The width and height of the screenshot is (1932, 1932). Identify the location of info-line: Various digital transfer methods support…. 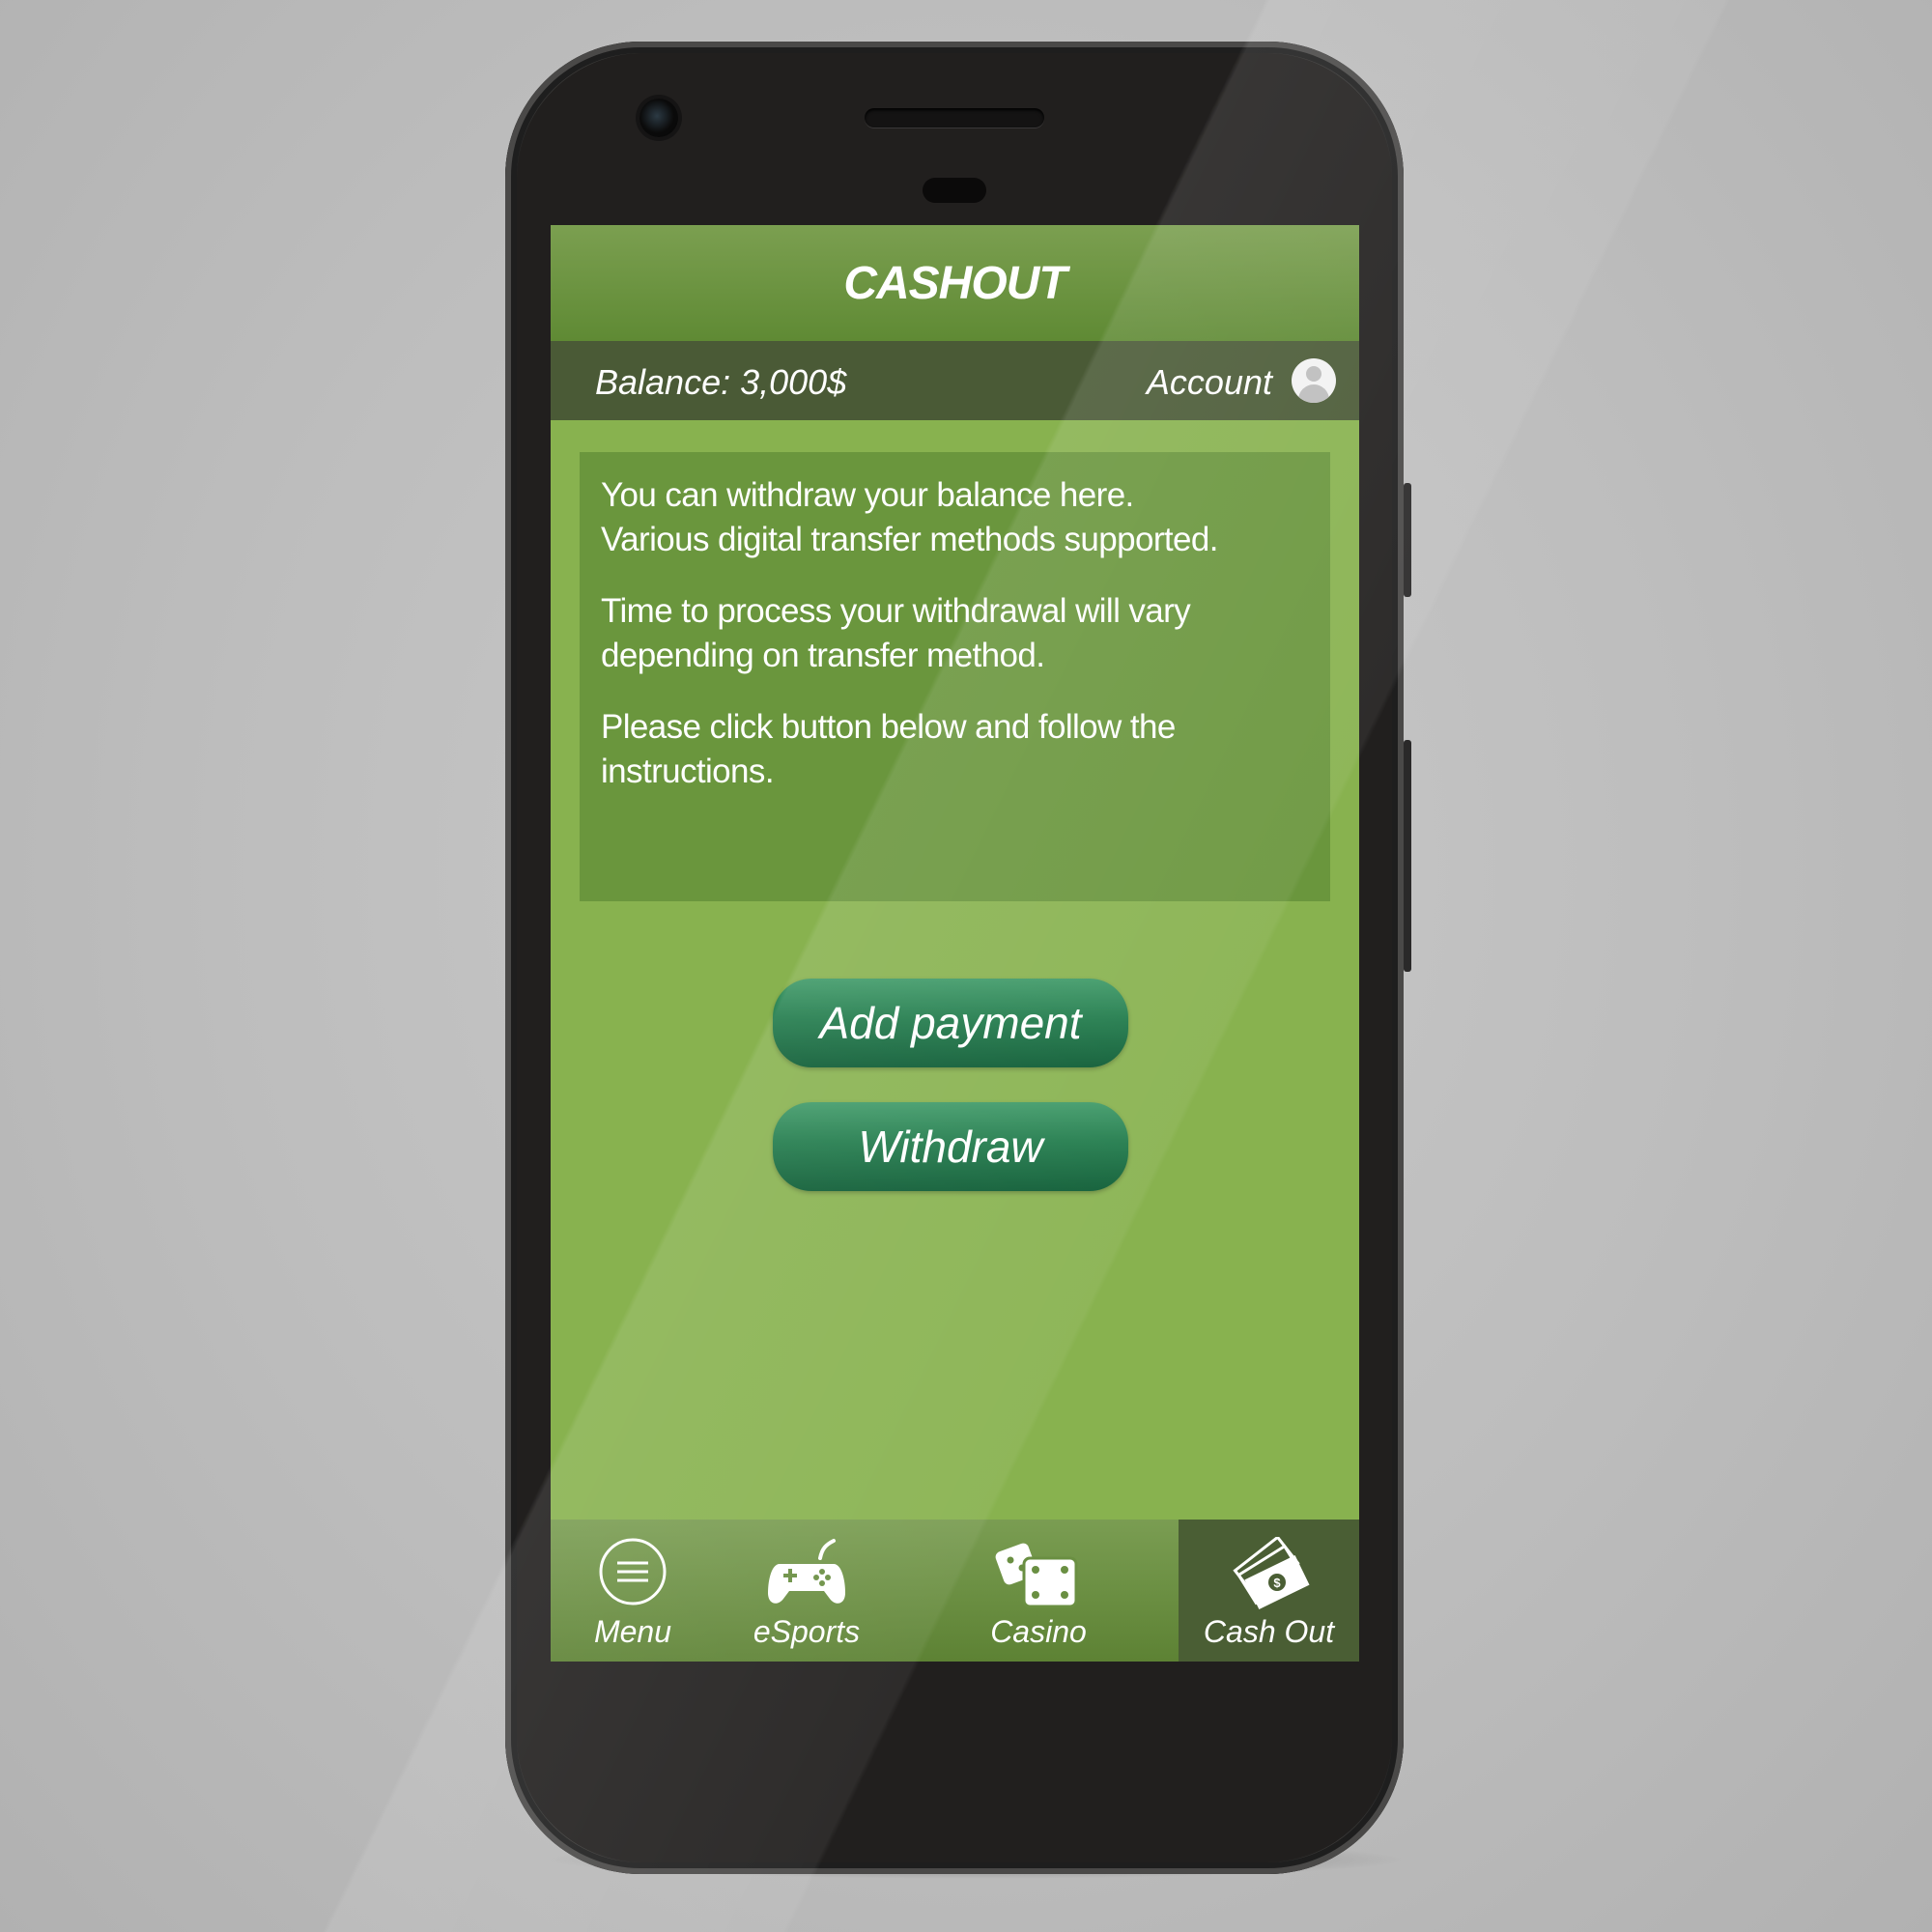
(910, 539).